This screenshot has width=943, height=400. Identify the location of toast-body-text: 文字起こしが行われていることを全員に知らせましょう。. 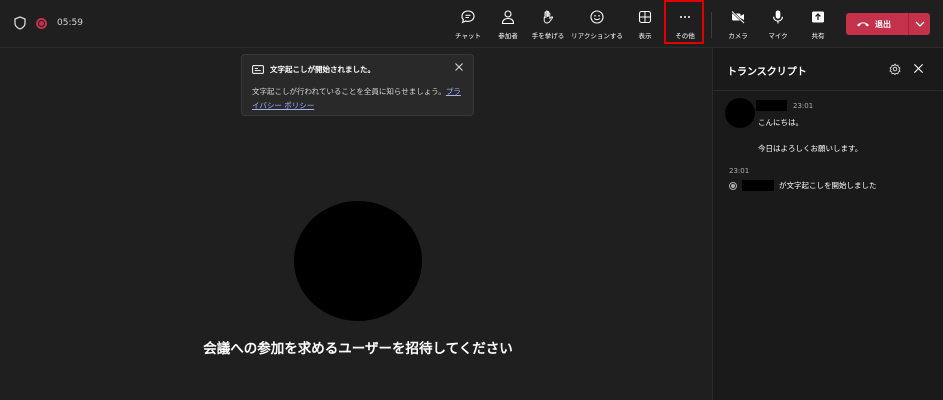
(349, 91).